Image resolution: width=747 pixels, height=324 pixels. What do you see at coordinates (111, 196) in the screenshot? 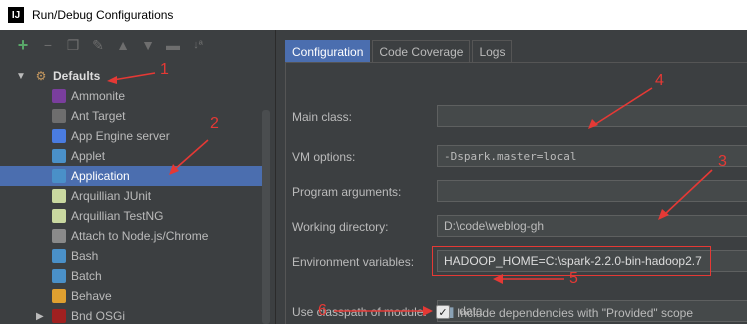
I see `tree-item-label: Arquillian JUnit` at bounding box center [111, 196].